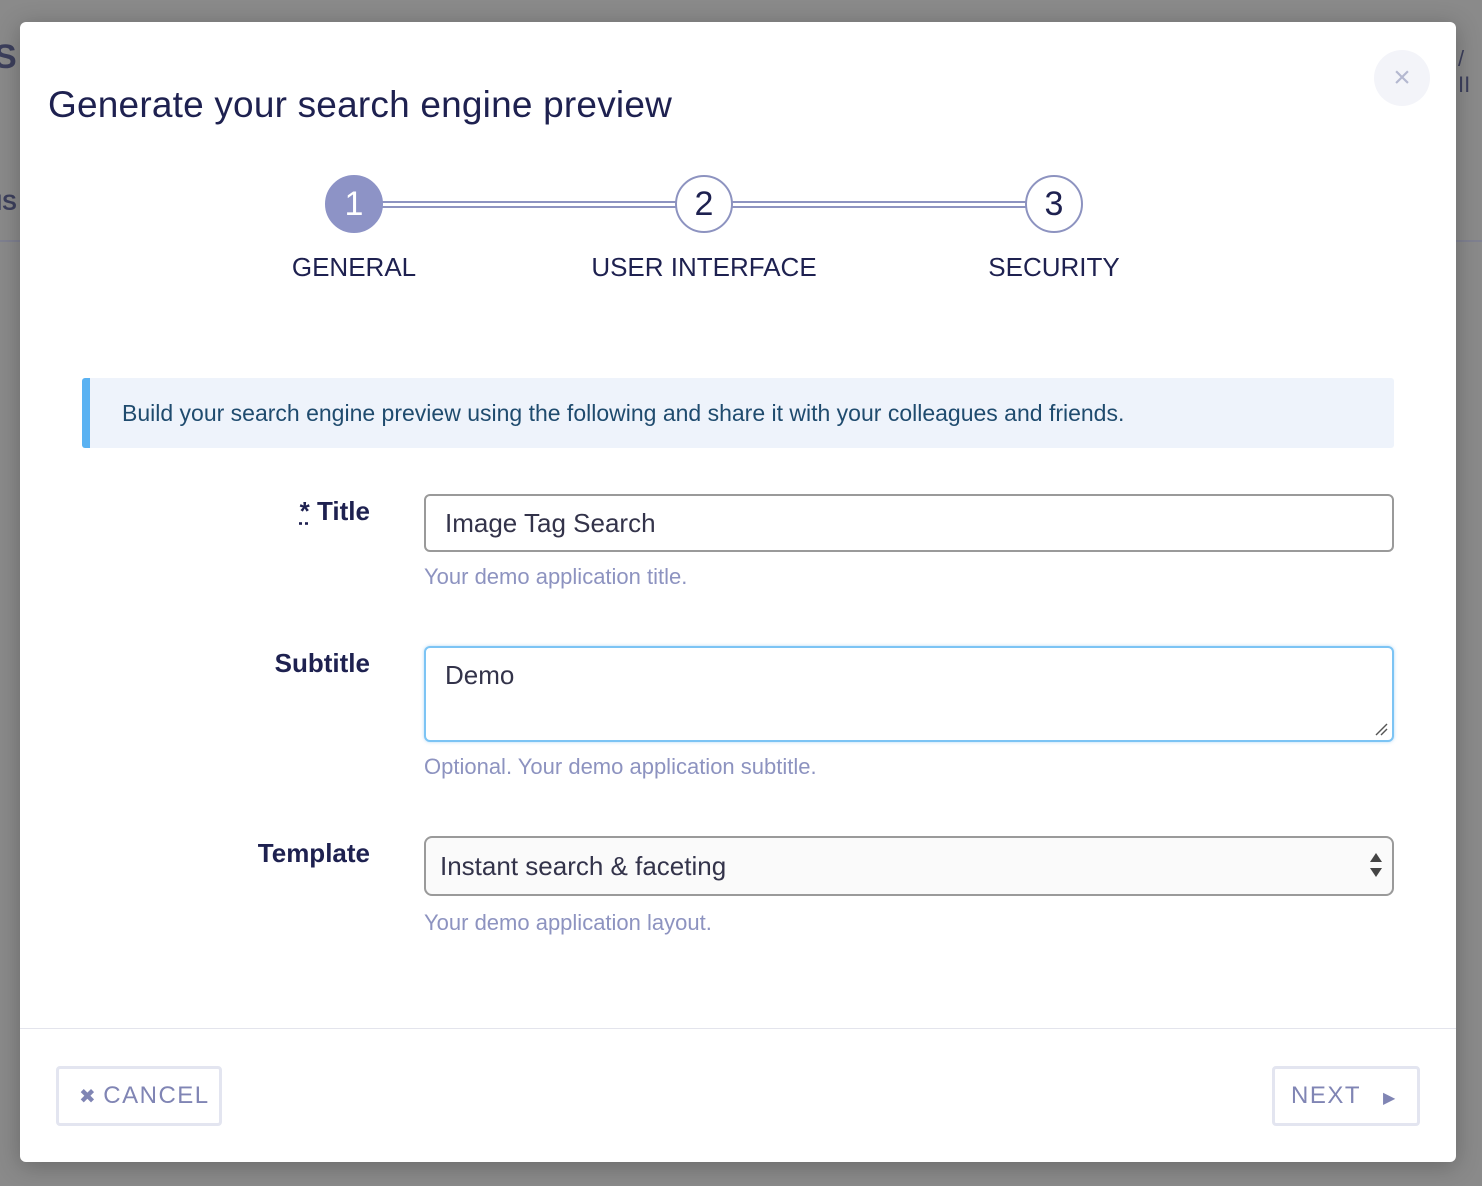  I want to click on background-text-fragment: IS, so click(8, 202).